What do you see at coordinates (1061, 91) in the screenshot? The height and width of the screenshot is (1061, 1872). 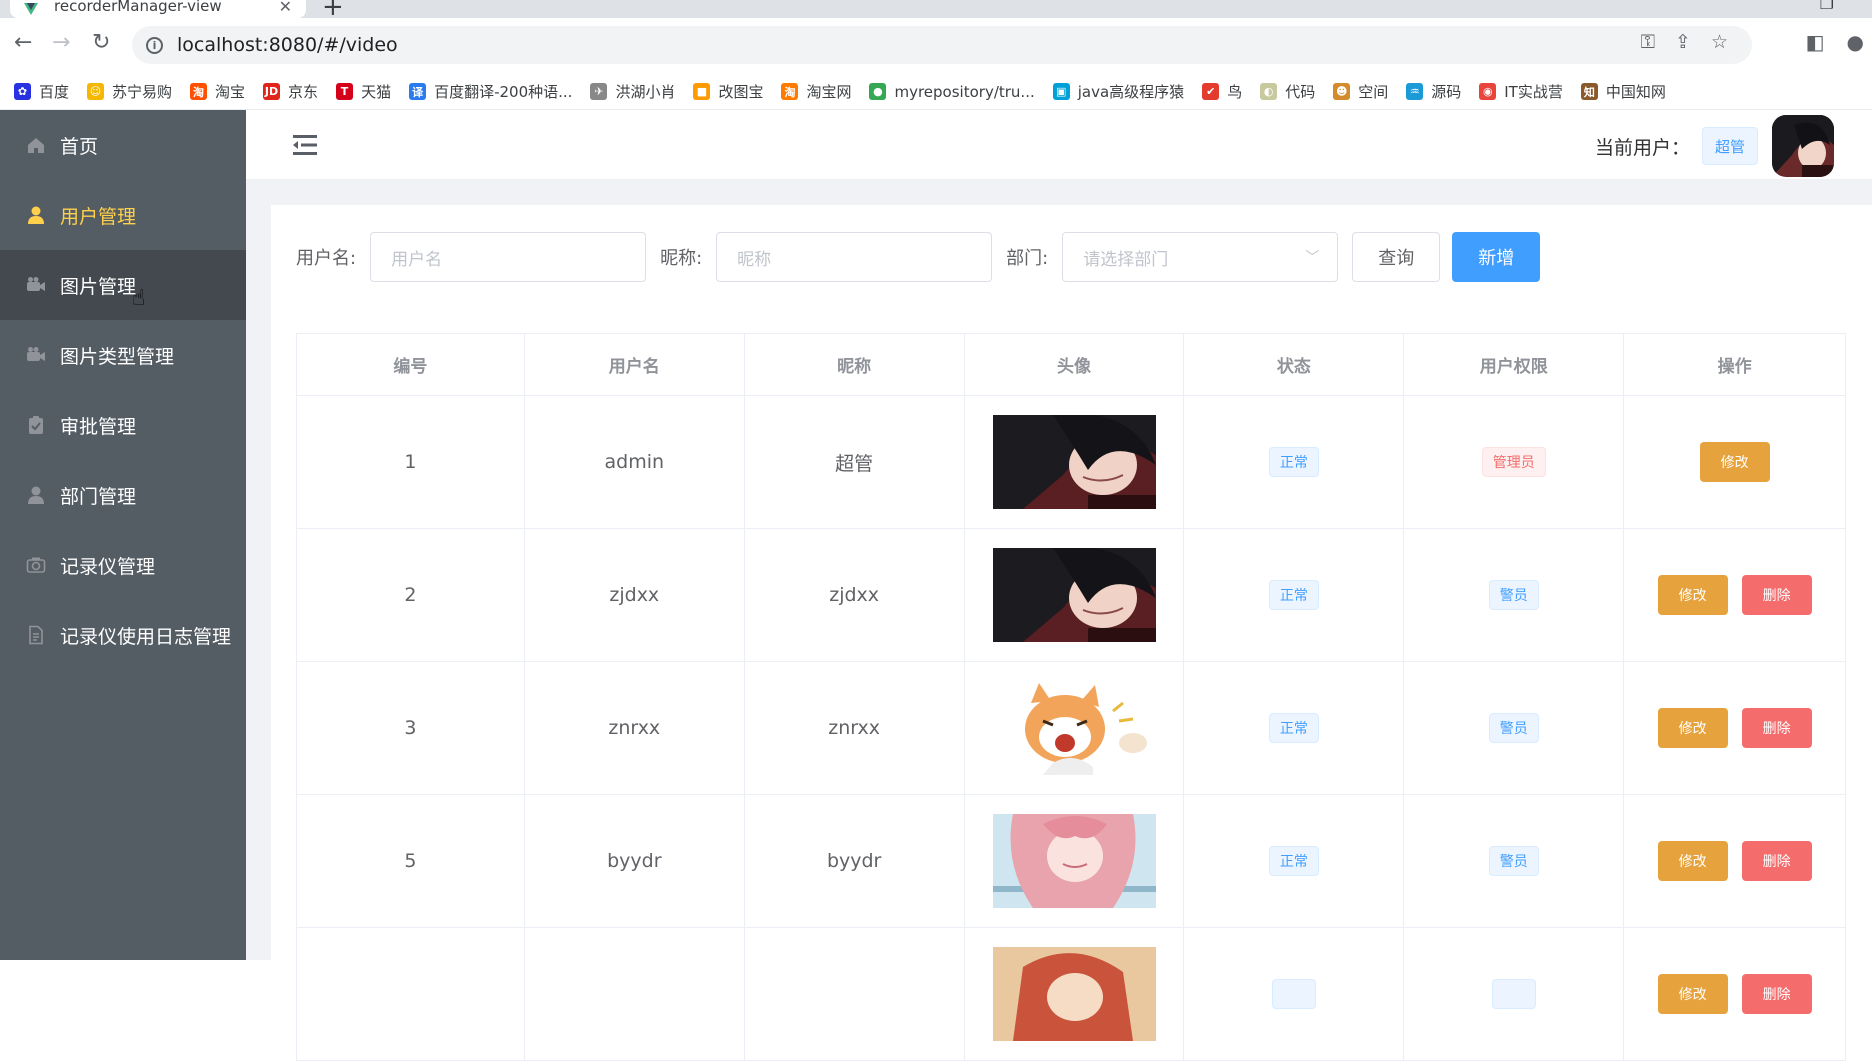 I see `bookmark-favicon-icon: ▣` at bounding box center [1061, 91].